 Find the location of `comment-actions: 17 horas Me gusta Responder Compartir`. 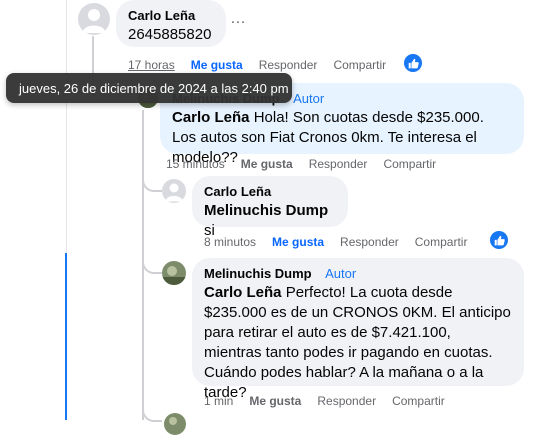

comment-actions: 17 horas Me gusta Responder Compartir is located at coordinates (265, 65).